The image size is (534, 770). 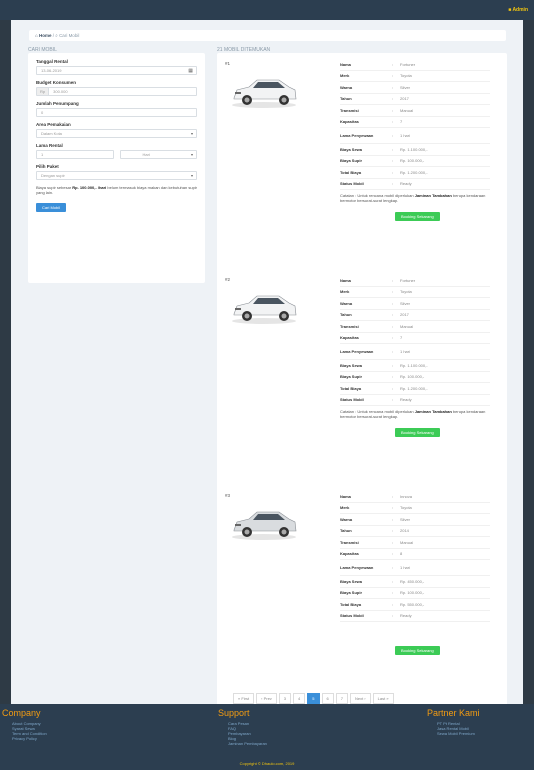 What do you see at coordinates (116, 91) in the screenshot?
I see `budget-input: Rp 300.000` at bounding box center [116, 91].